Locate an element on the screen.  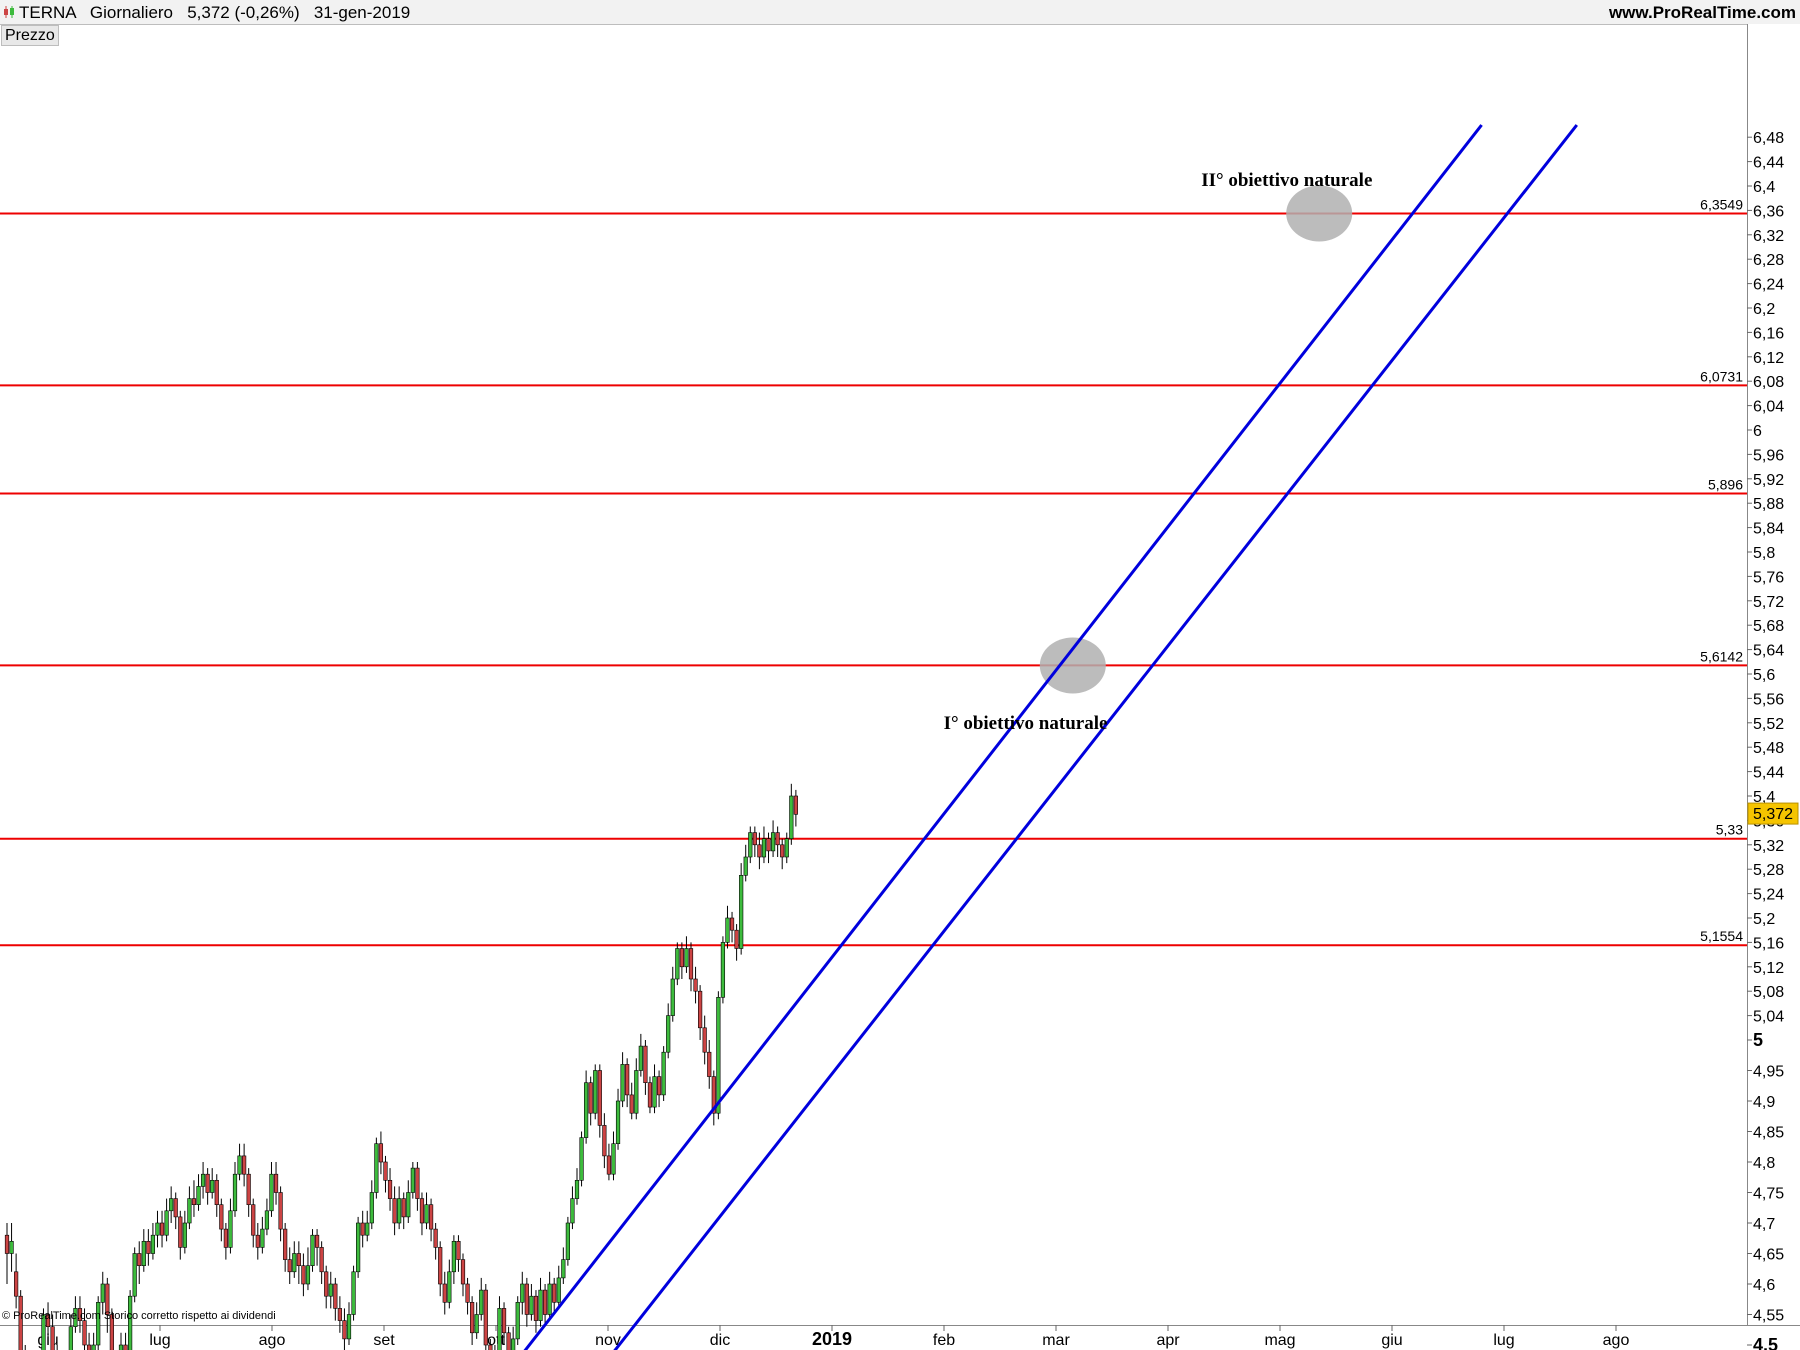
y-tick-label: 5,6 is located at coordinates (1764, 675).